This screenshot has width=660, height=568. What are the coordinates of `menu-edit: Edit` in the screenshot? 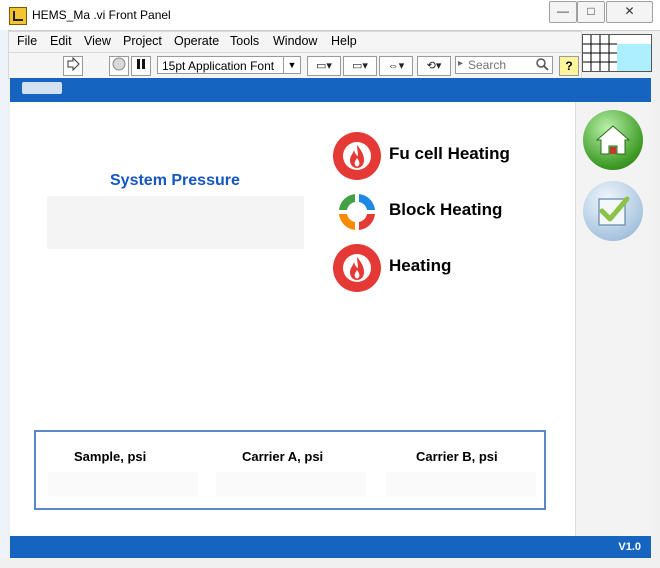 It's located at (61, 41).